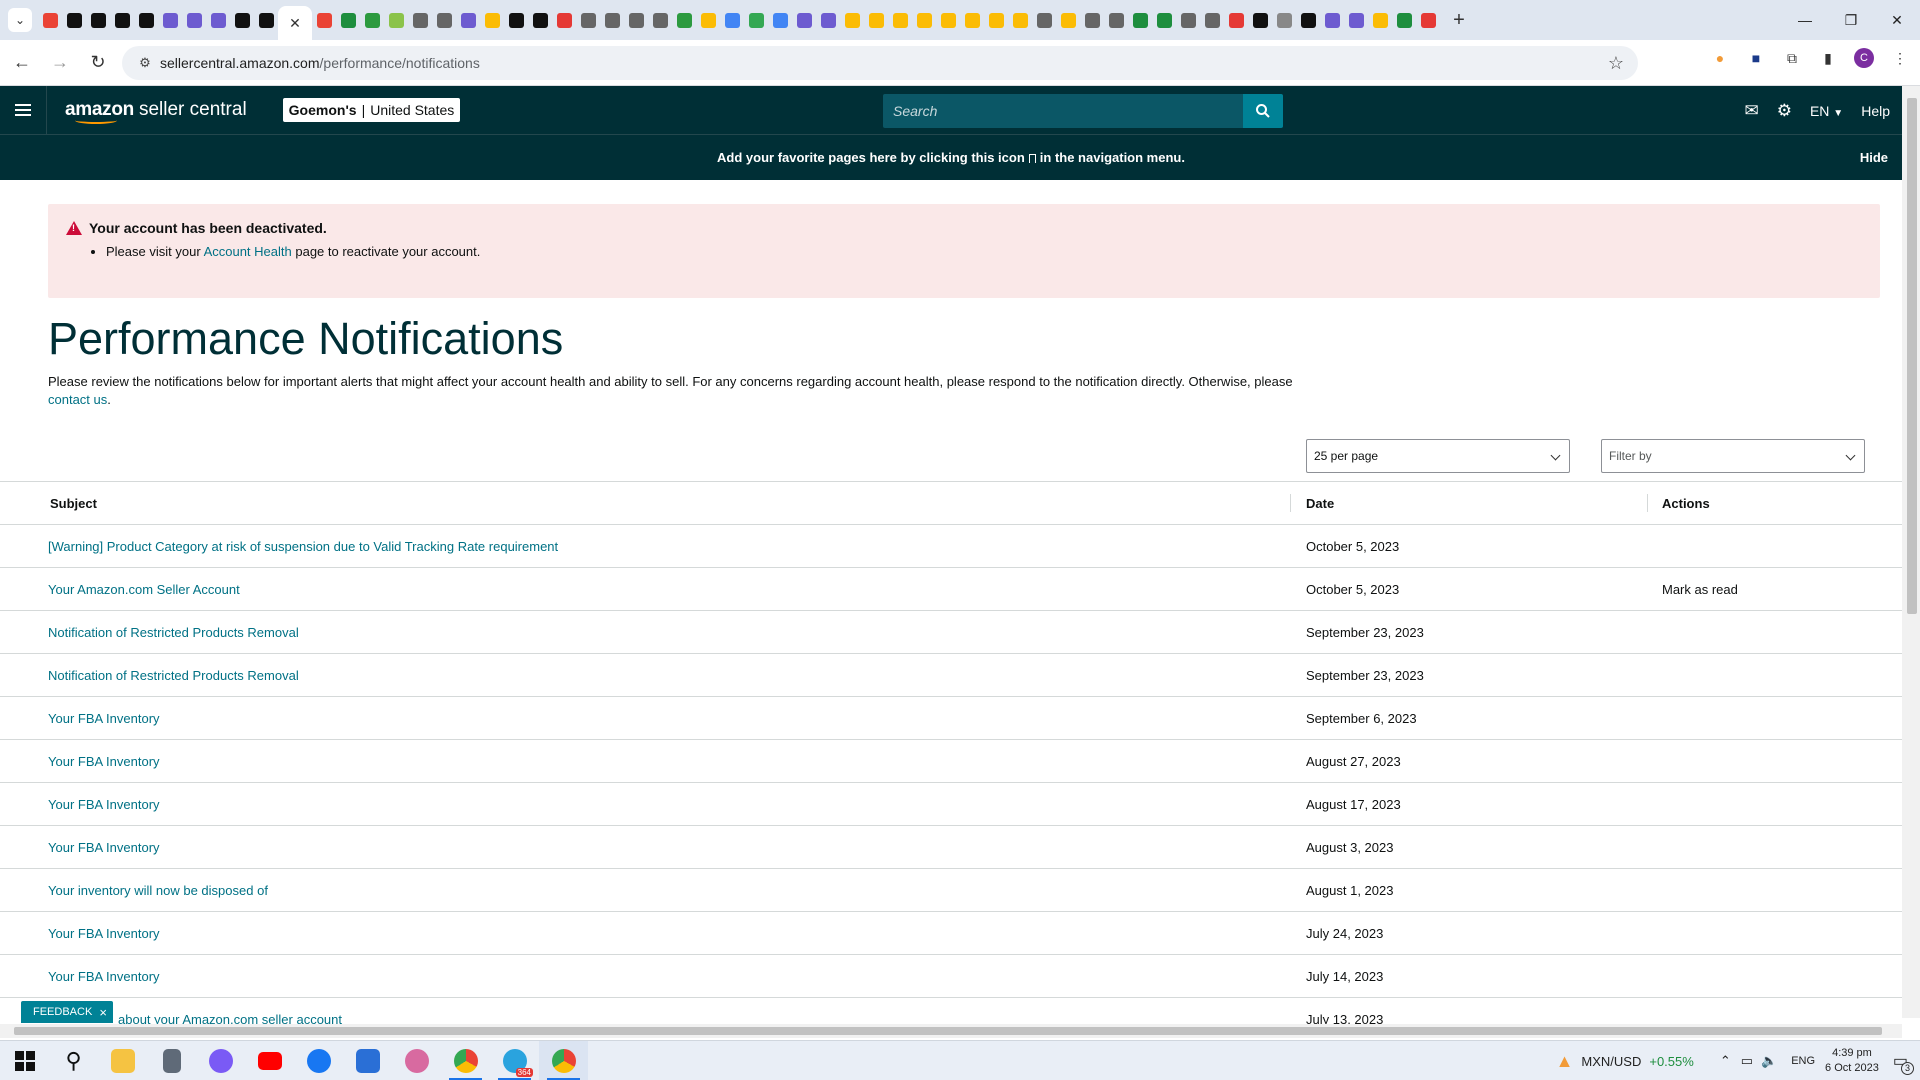 The height and width of the screenshot is (1080, 1920). What do you see at coordinates (563, 1060) in the screenshot?
I see `chrome-profile-icon` at bounding box center [563, 1060].